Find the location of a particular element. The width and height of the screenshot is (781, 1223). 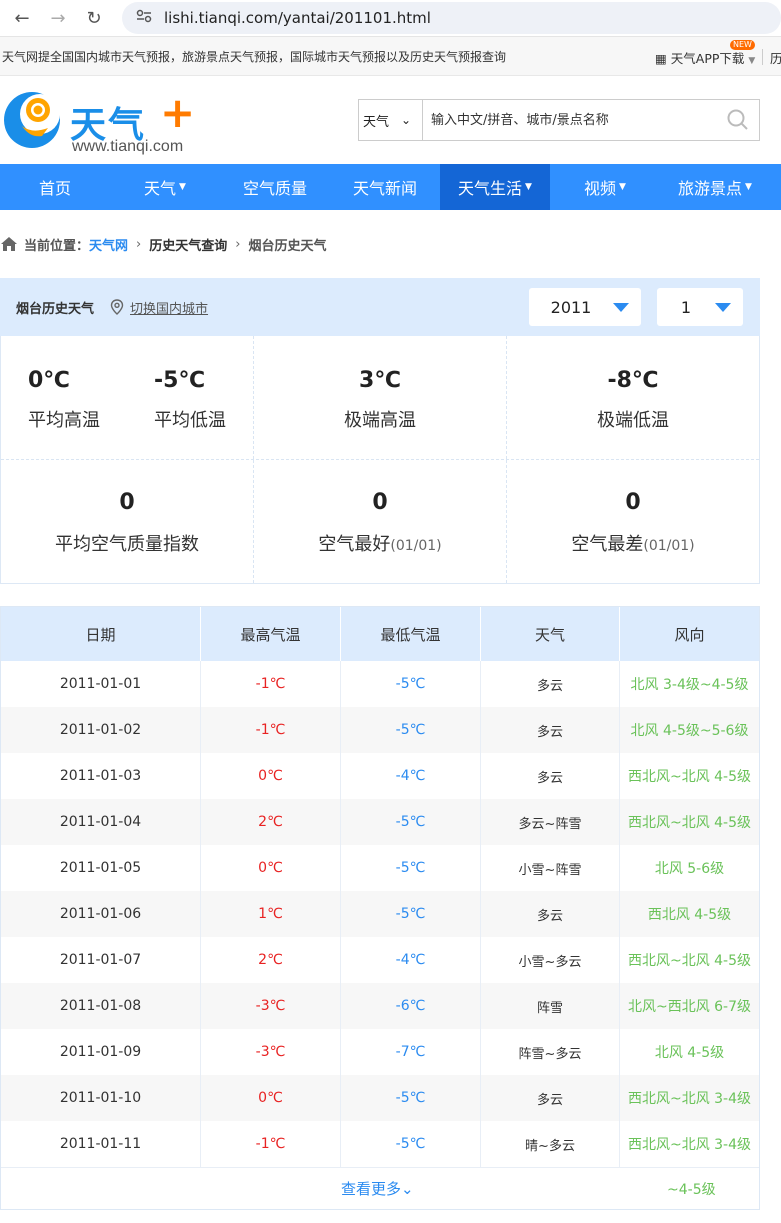

avg-high-value: 0℃ is located at coordinates (49, 380).